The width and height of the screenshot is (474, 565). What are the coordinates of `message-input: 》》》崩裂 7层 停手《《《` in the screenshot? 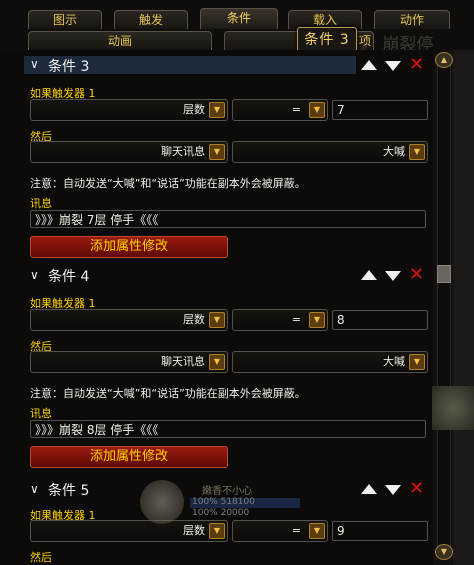 It's located at (228, 219).